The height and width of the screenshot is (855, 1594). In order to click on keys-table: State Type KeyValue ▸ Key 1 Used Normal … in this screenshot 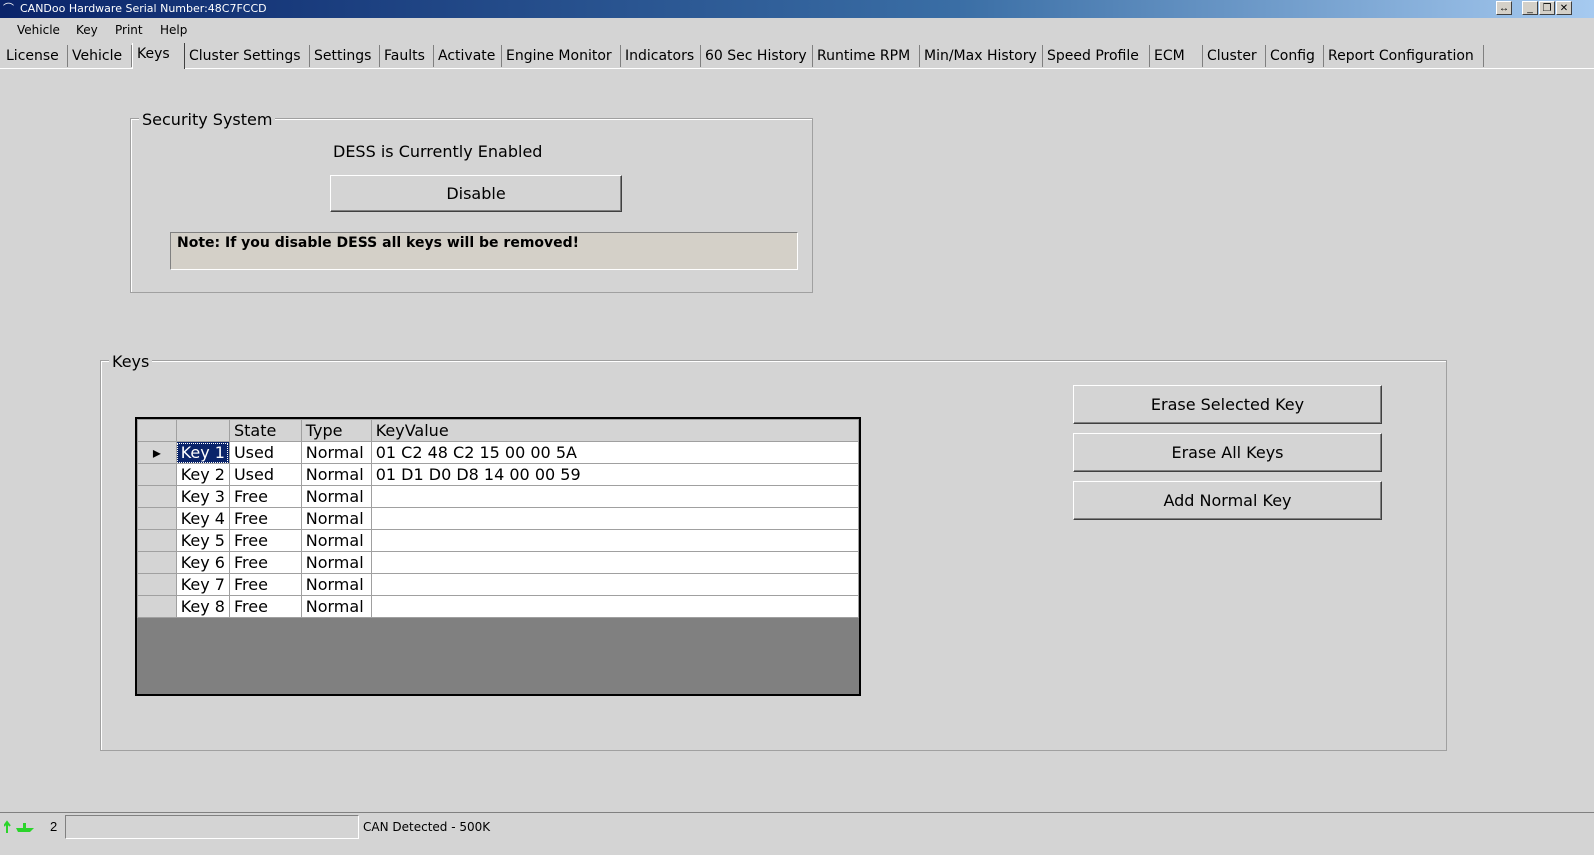, I will do `click(498, 518)`.